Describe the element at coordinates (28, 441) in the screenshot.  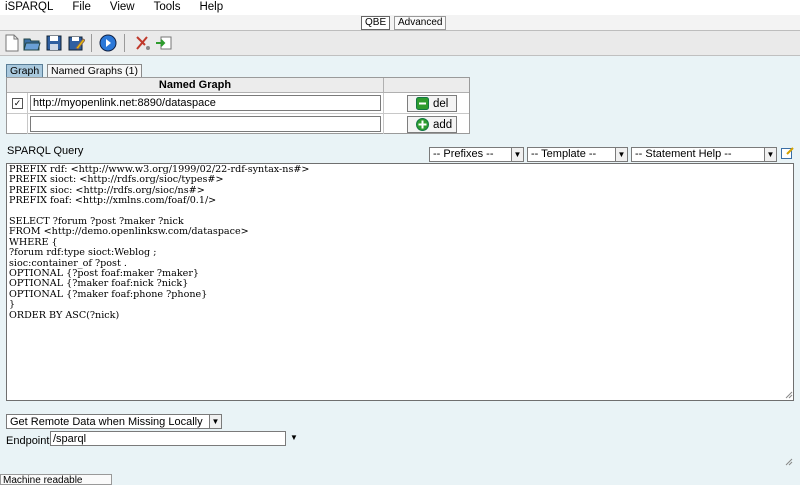
I see `endpoint-label: Endpoint` at that location.